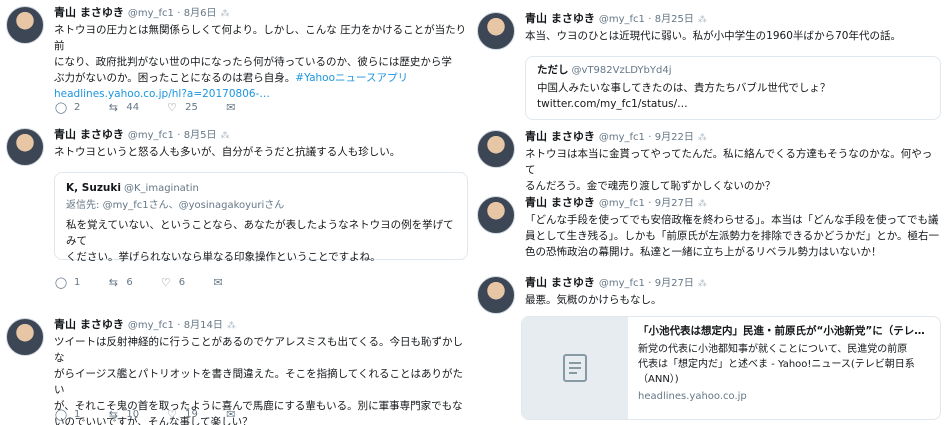  Describe the element at coordinates (253, 62) in the screenshot. I see `text-line: になり、政府批判がない世の中になったら何が待っているのか、彼らには歴史から学` at that location.